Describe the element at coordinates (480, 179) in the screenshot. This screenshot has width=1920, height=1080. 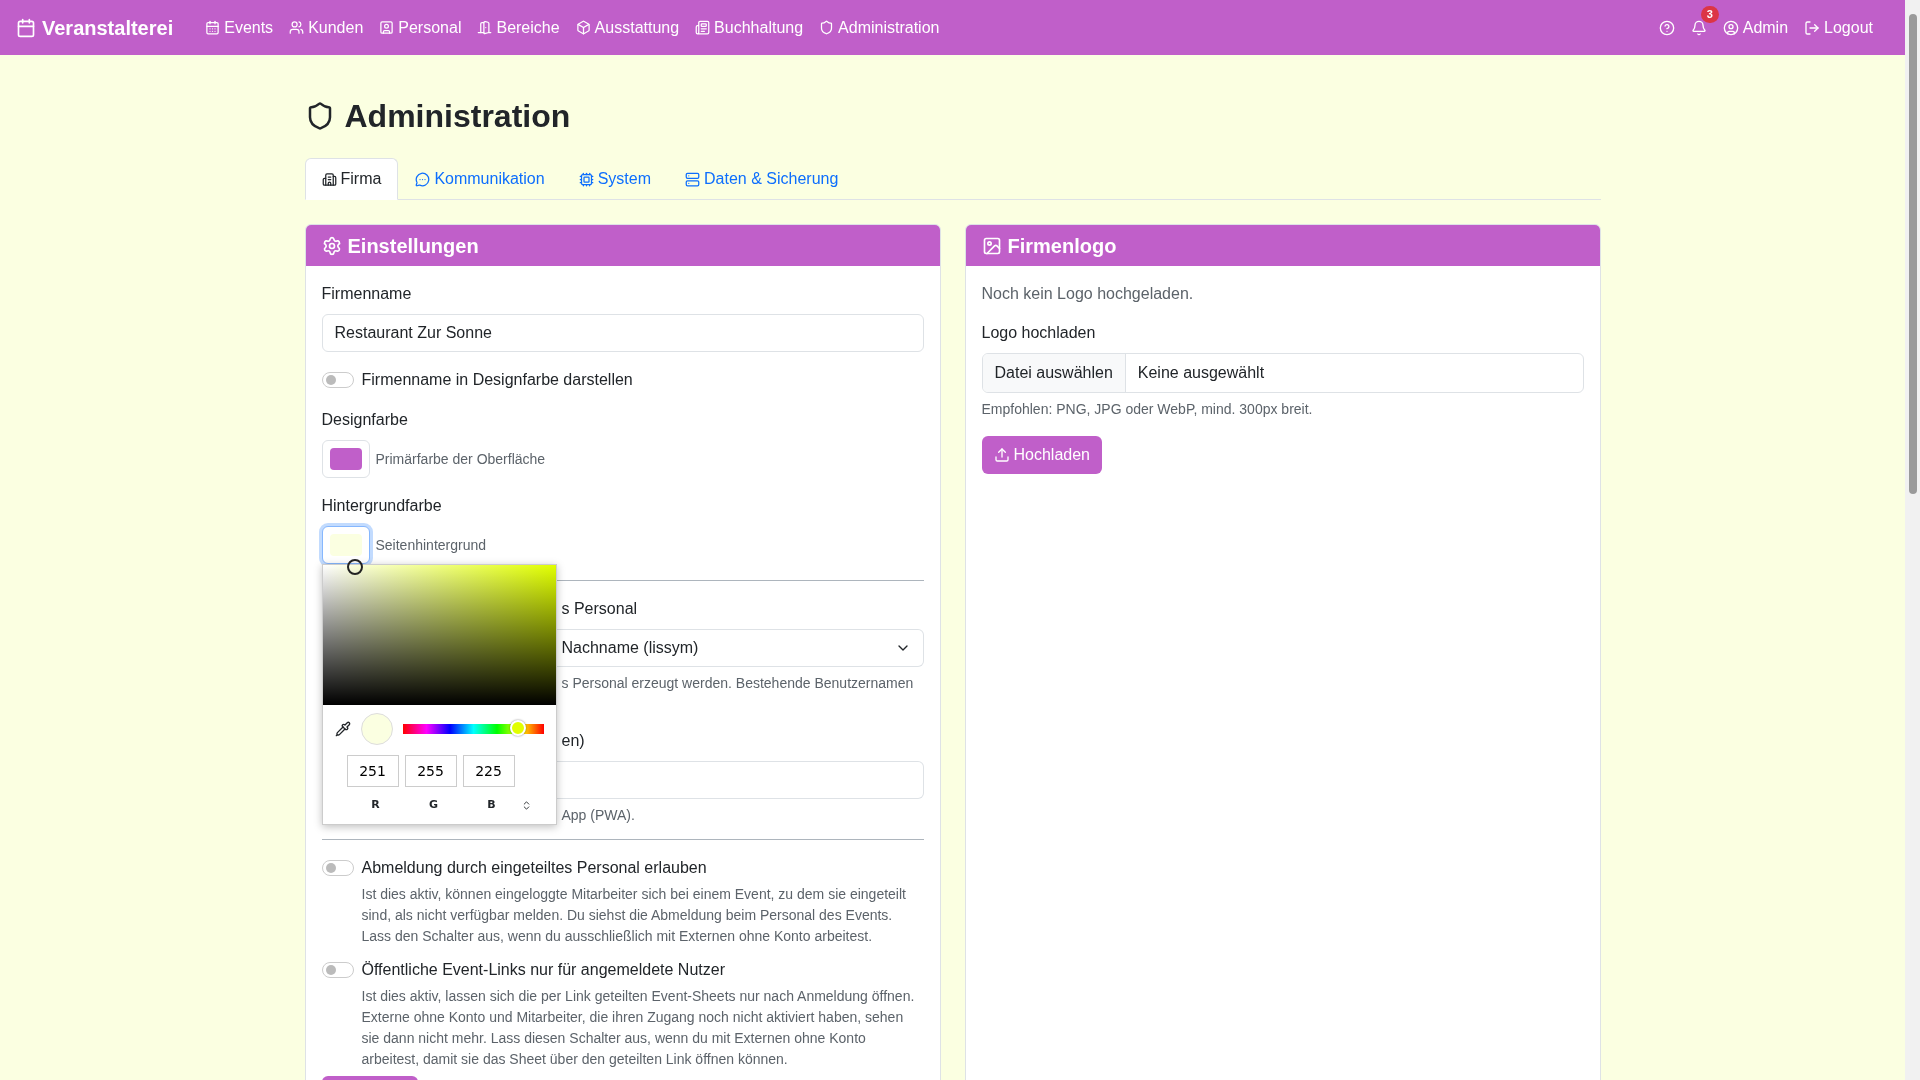
I see `tab: Kommunikation` at that location.